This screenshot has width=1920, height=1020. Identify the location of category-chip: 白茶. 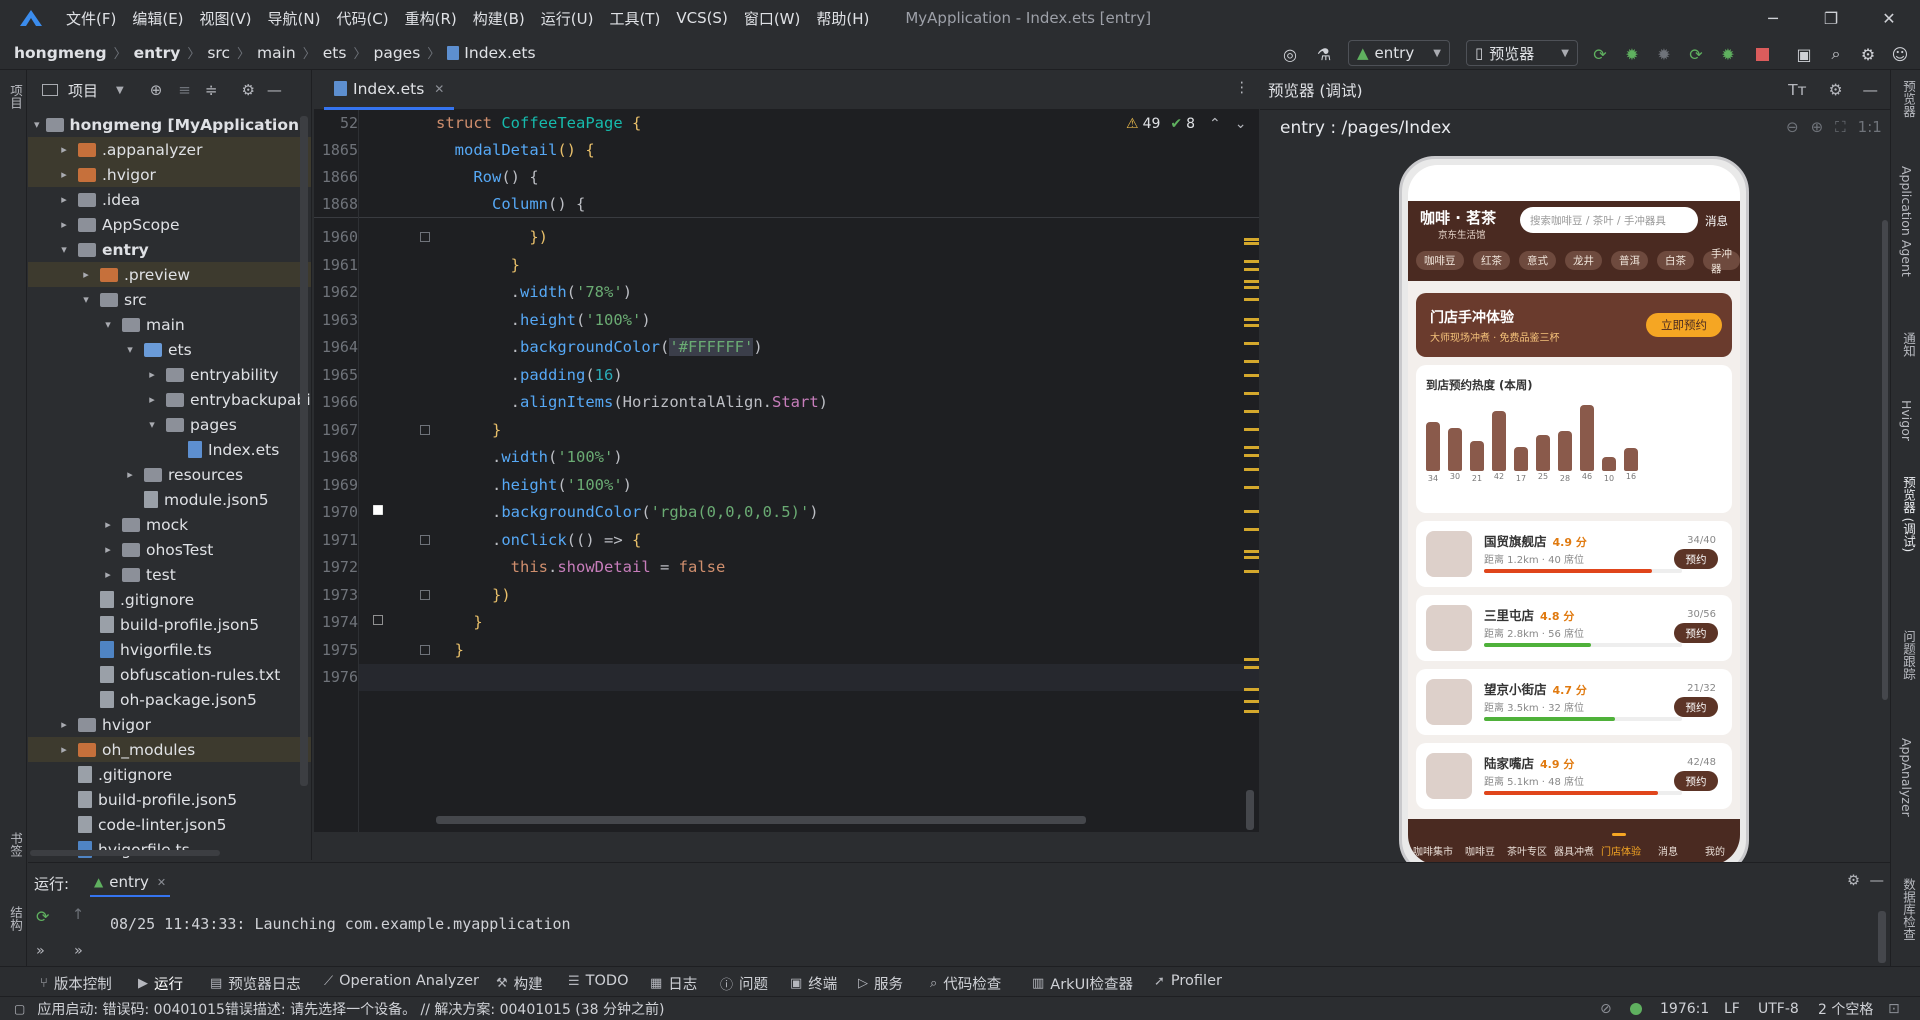
(1675, 260).